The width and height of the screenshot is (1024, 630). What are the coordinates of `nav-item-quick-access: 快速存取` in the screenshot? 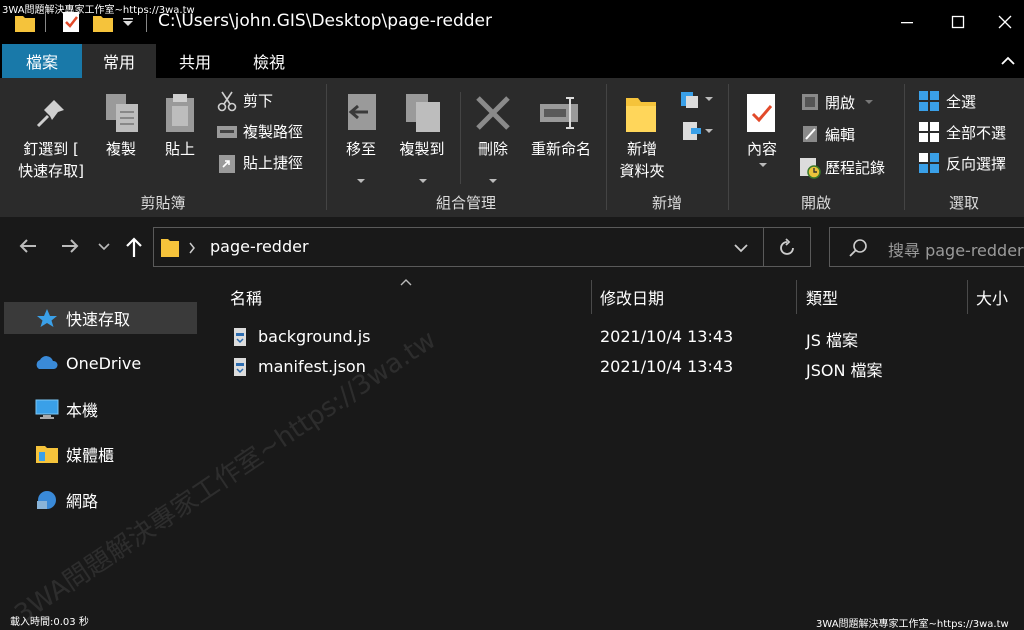 It's located at (100, 318).